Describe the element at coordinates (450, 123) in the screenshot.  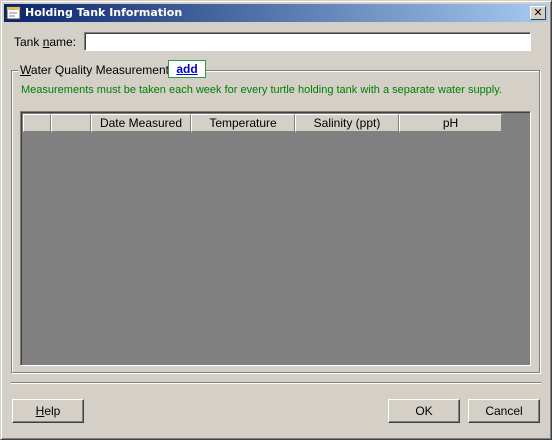
I see `column-header-ph: pH` at that location.